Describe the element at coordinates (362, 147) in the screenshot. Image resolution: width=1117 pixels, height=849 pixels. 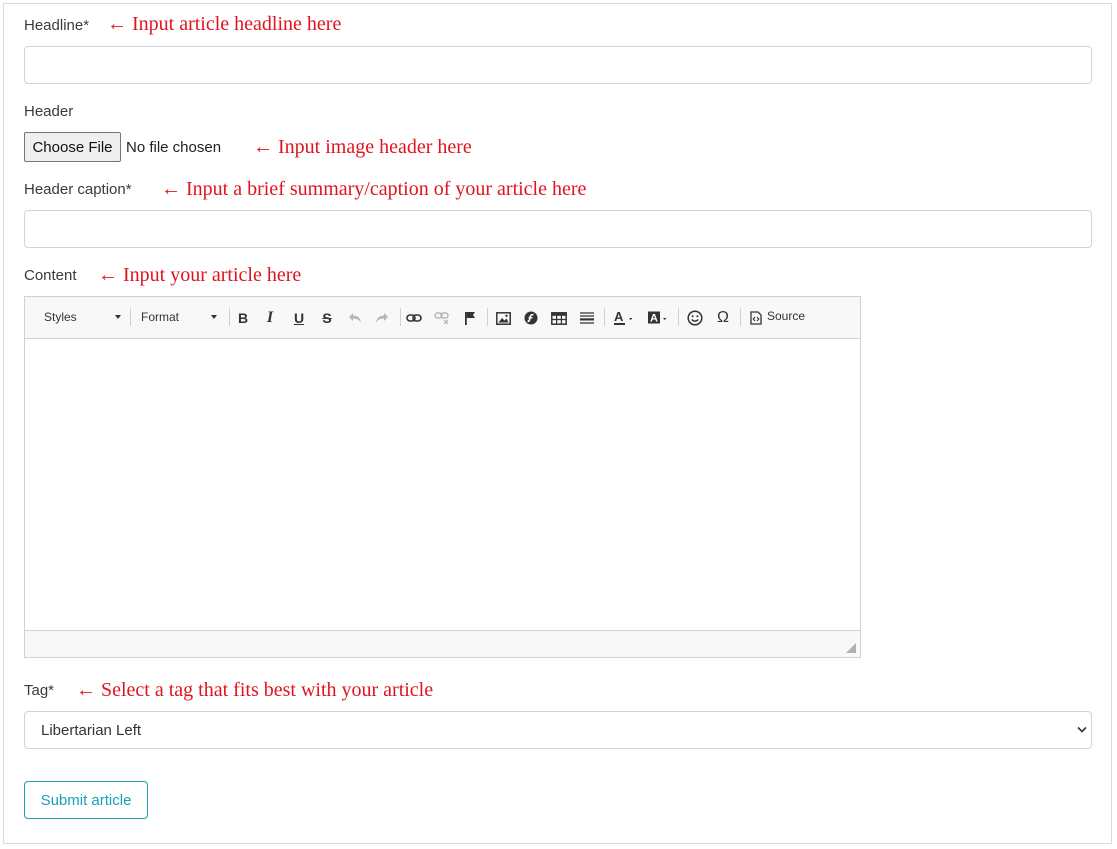
I see `header-annotation: ← Input image header here` at that location.